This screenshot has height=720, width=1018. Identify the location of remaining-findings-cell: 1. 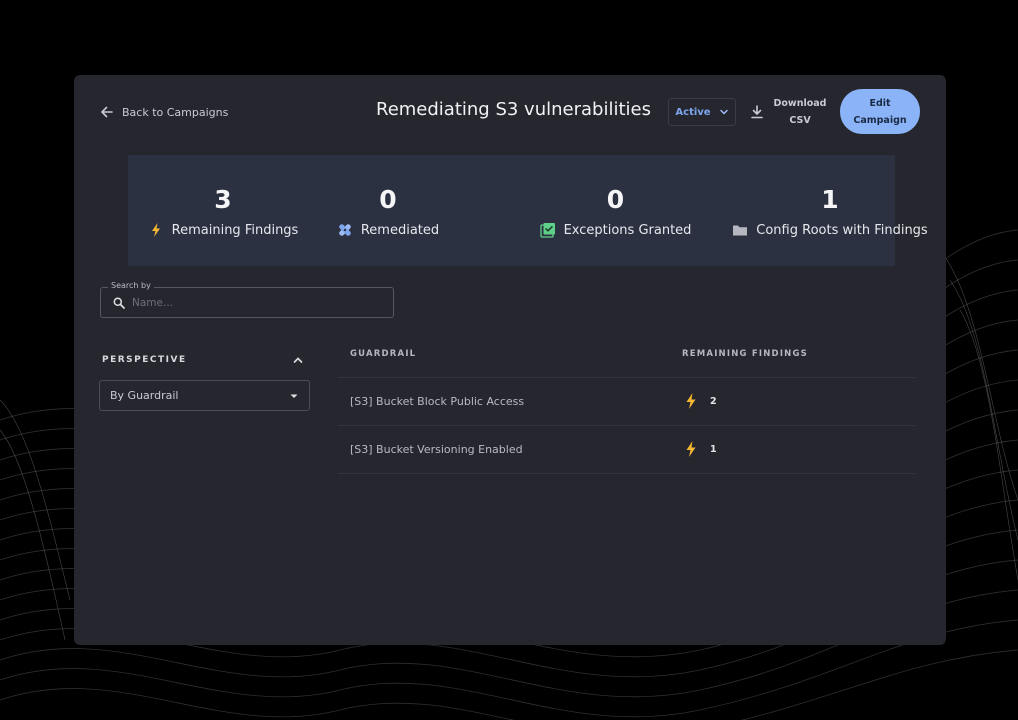
(700, 449).